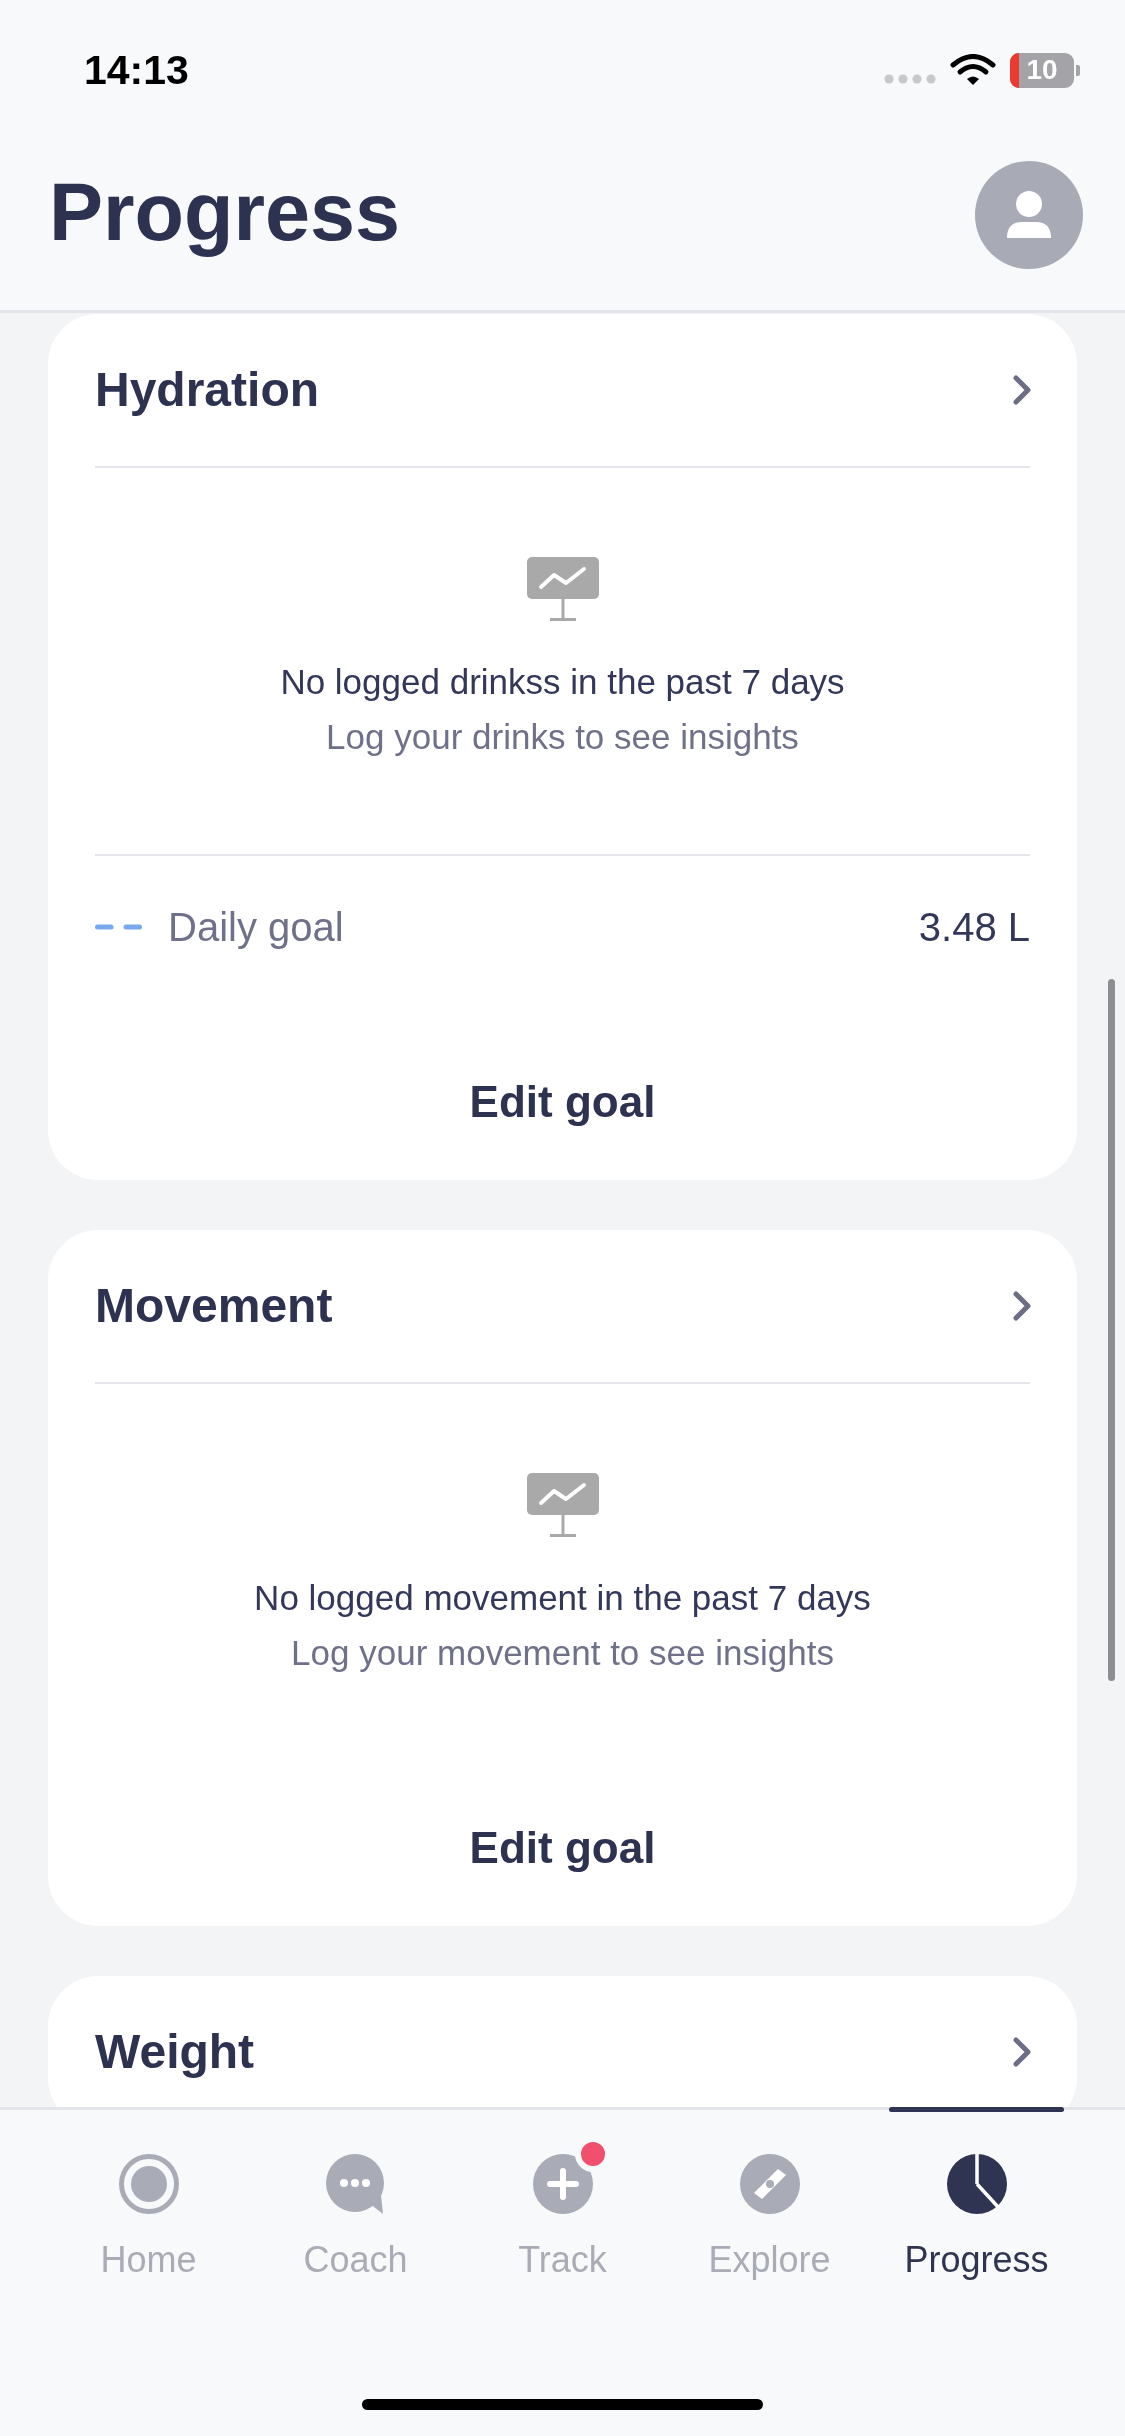 Image resolution: width=1125 pixels, height=2436 pixels. What do you see at coordinates (118, 927) in the screenshot?
I see `dashed-line-icon` at bounding box center [118, 927].